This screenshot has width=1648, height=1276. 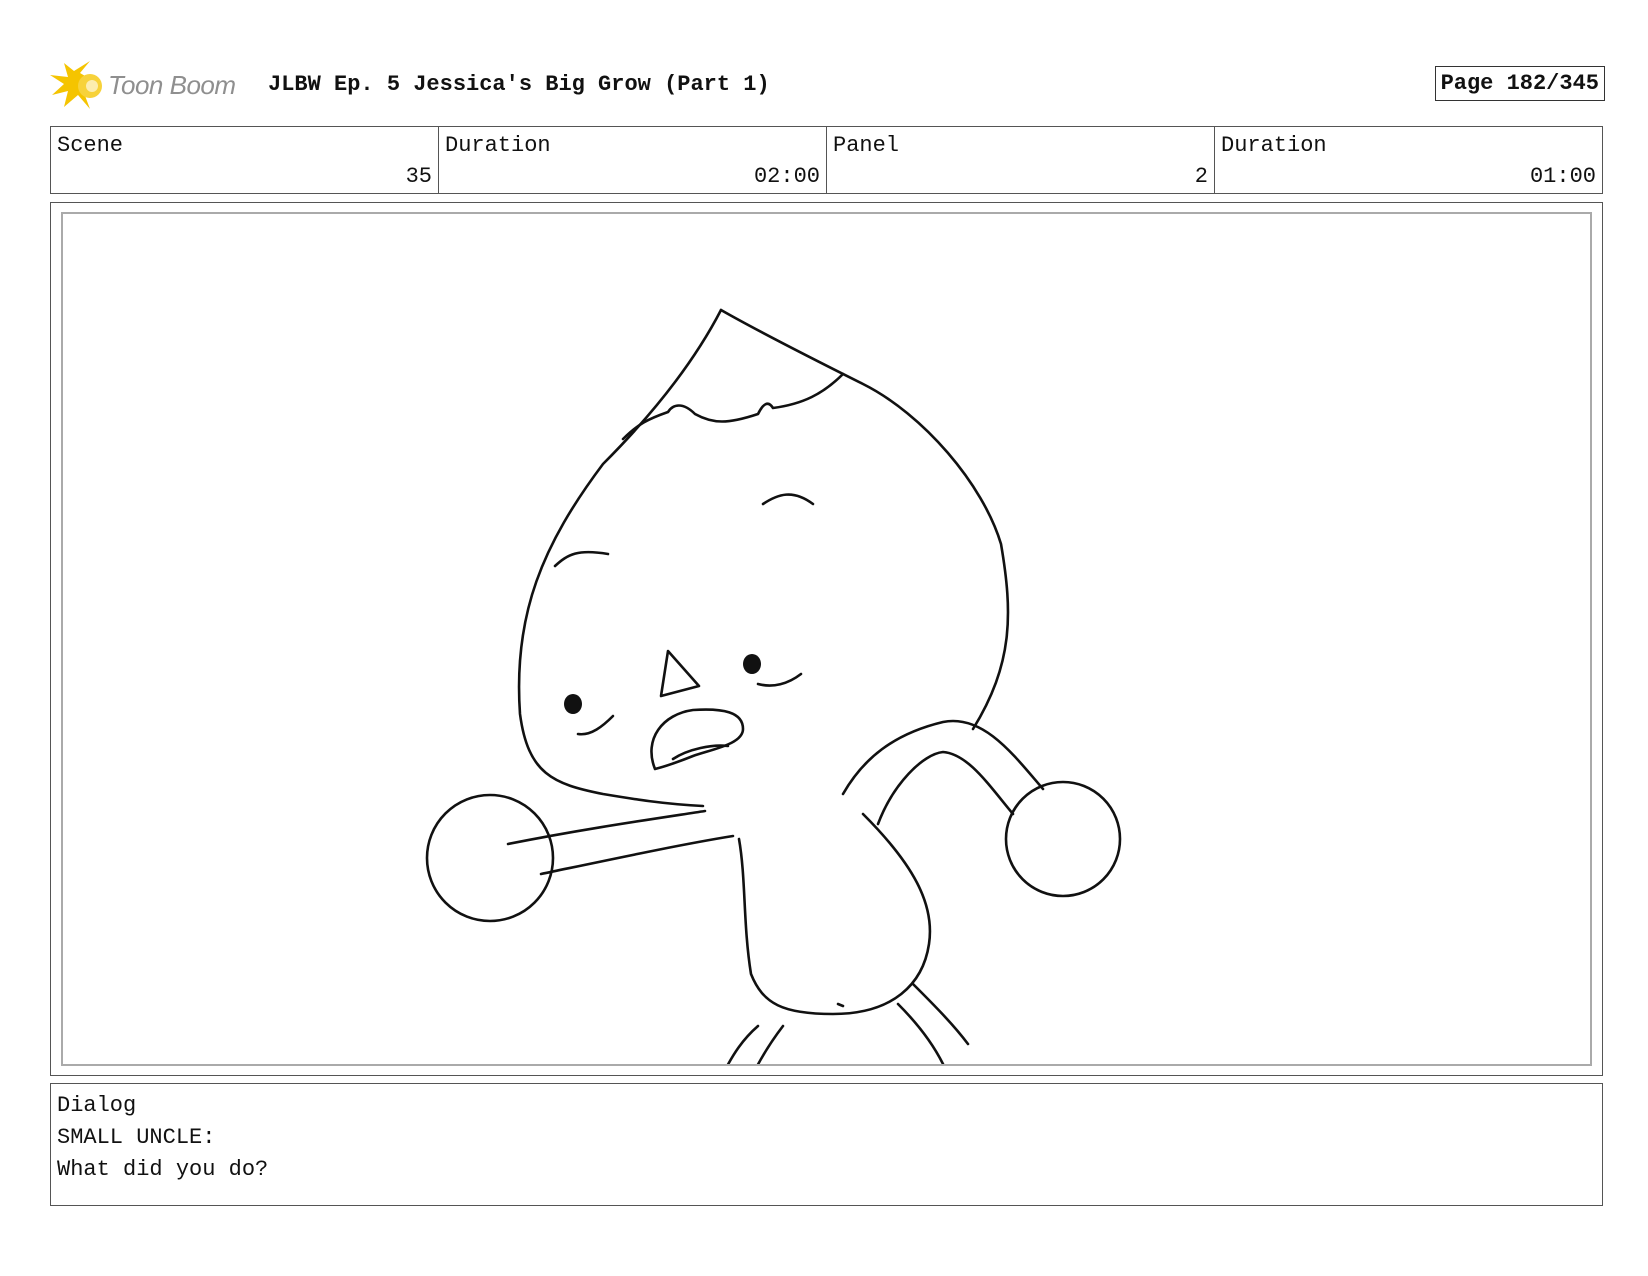 I want to click on page-number: Page 182/345, so click(x=1519, y=83).